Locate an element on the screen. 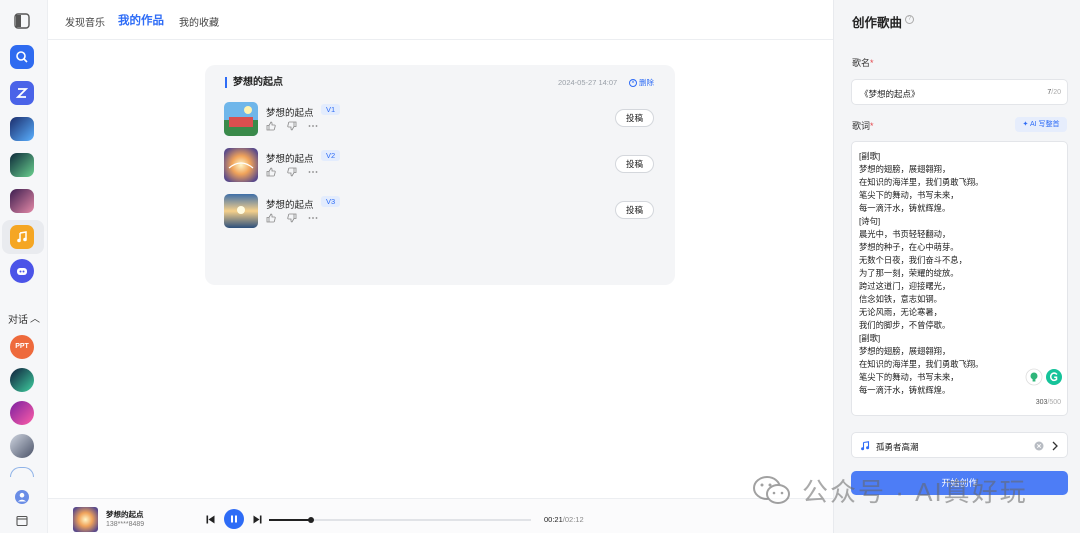 This screenshot has height=533, width=1080. progress-bar is located at coordinates (400, 520).